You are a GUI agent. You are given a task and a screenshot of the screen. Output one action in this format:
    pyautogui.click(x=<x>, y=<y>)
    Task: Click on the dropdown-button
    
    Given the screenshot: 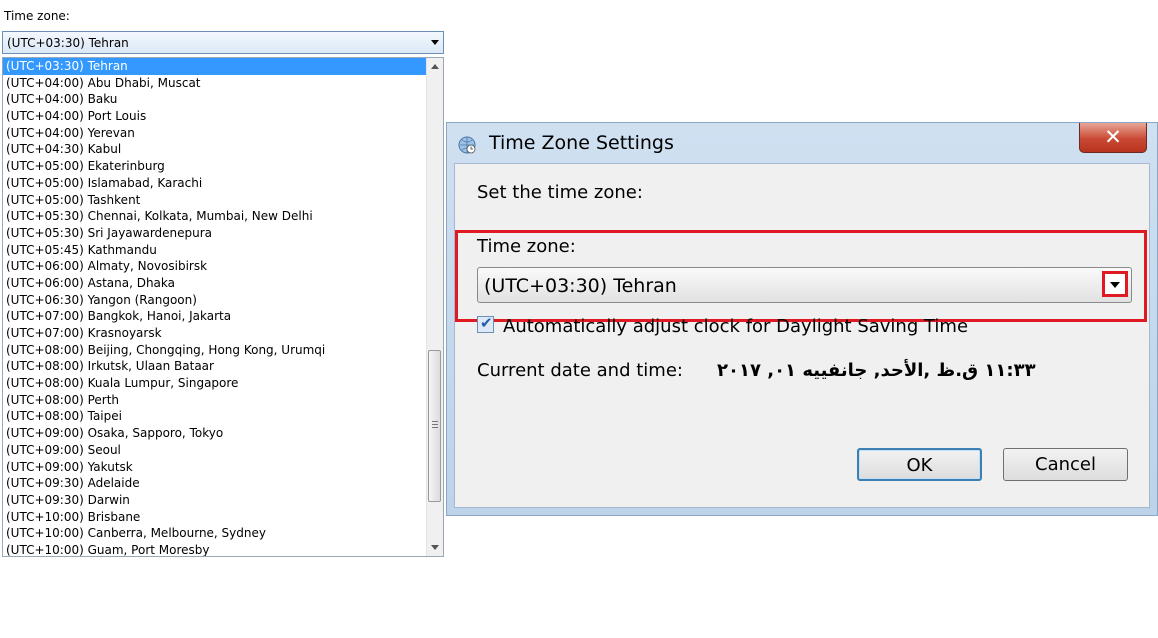 What is the action you would take?
    pyautogui.click(x=1115, y=284)
    